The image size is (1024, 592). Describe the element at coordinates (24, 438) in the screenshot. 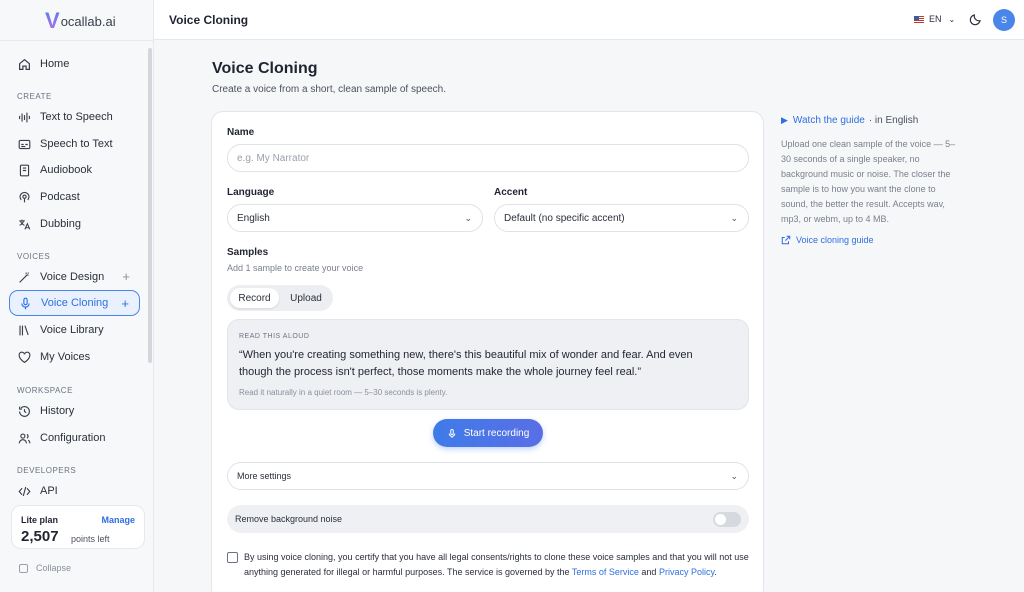

I see `users-icon` at that location.